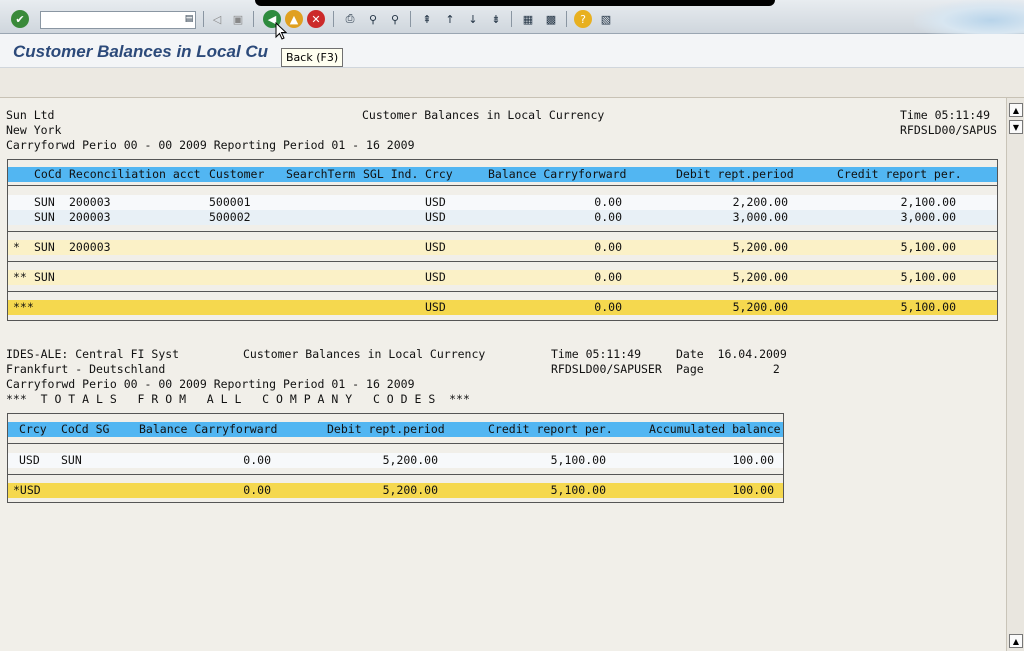 This screenshot has width=1024, height=651. Describe the element at coordinates (1016, 641) in the screenshot. I see `scroll-down-icon: ▲` at that location.